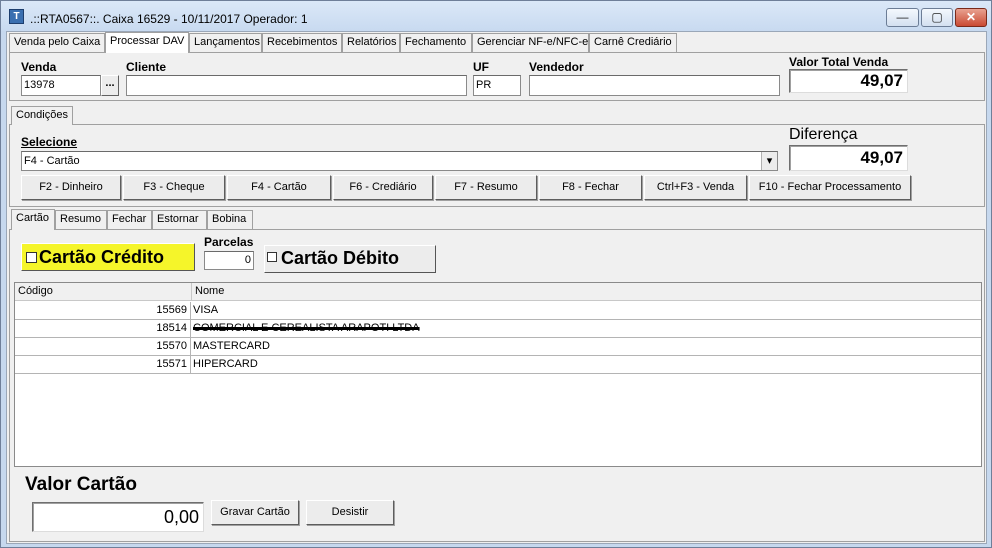 The width and height of the screenshot is (992, 548). I want to click on valor-cartao-label: Valor Cartão, so click(81, 484).